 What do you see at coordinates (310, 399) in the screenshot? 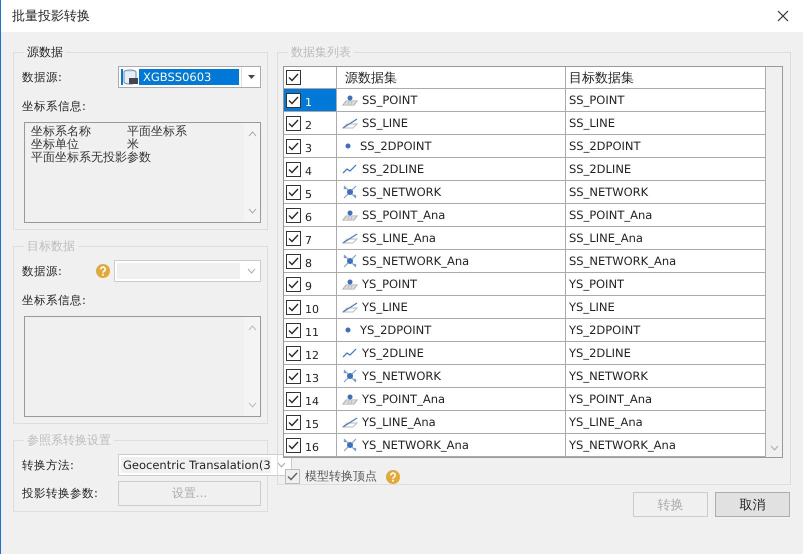
I see `row-header: 14` at bounding box center [310, 399].